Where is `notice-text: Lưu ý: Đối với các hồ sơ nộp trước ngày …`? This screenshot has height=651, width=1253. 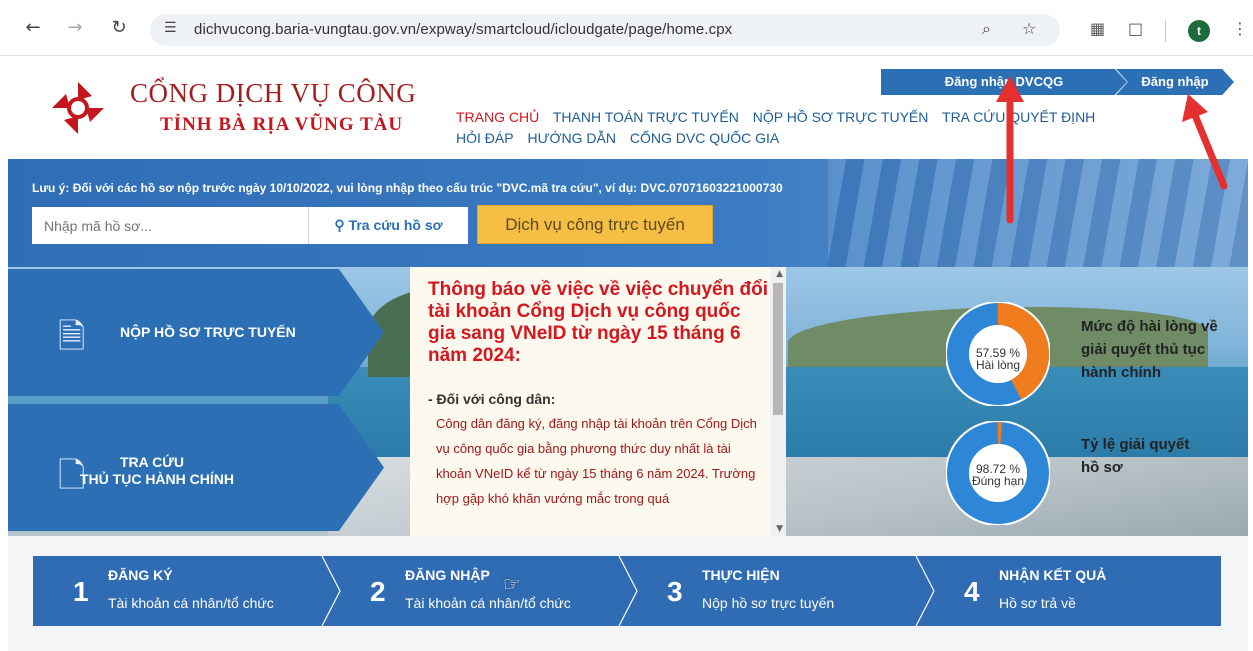 notice-text: Lưu ý: Đối với các hồ sơ nộp trước ngày … is located at coordinates (407, 188).